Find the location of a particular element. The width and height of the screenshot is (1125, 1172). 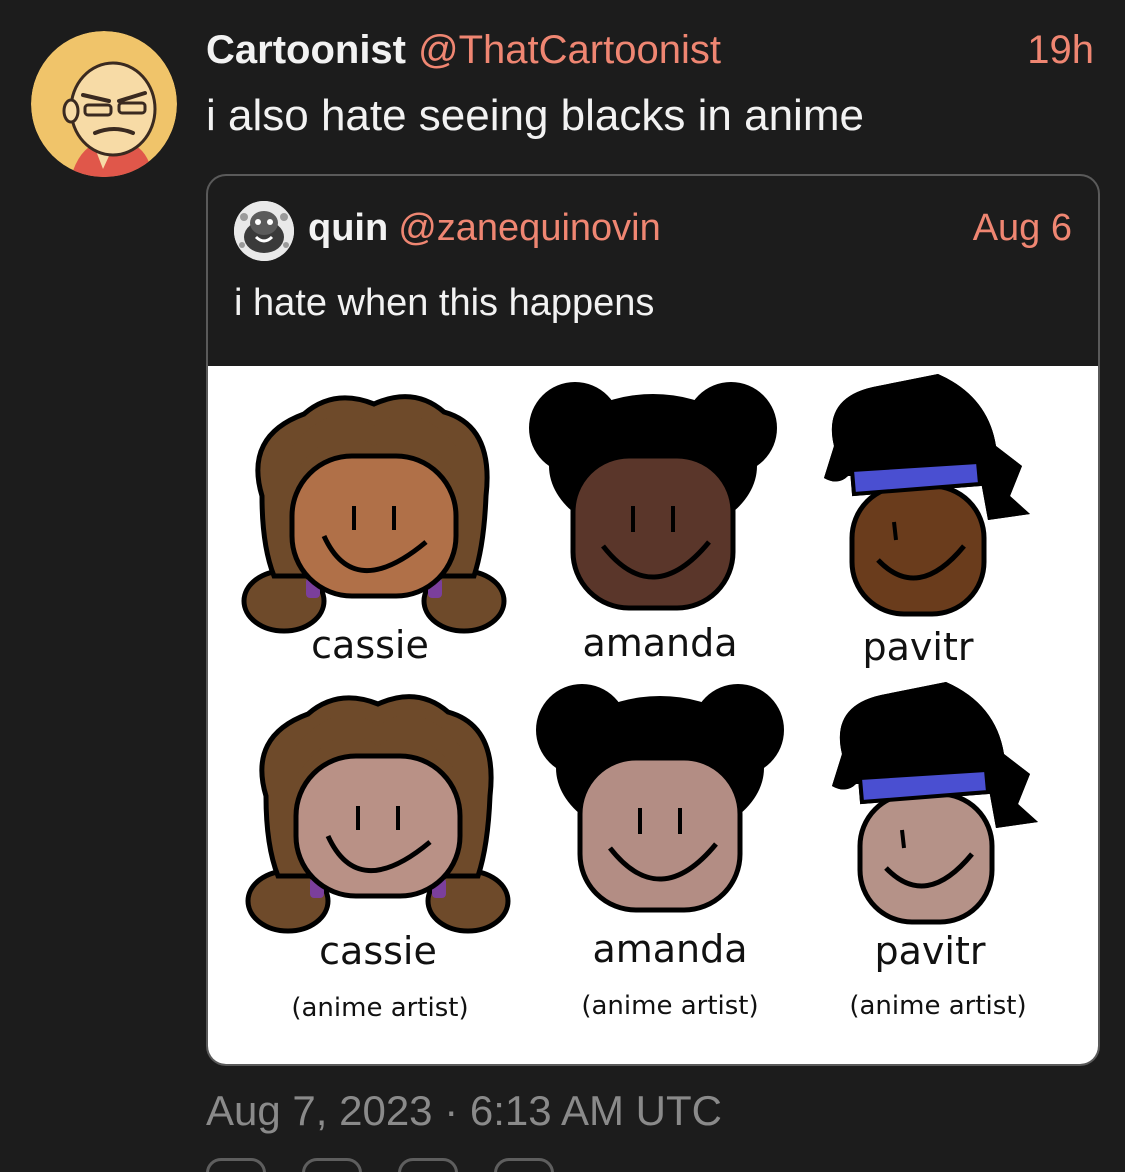

quote-header: quin @zanequinovin Aug 6 is located at coordinates (690, 228).